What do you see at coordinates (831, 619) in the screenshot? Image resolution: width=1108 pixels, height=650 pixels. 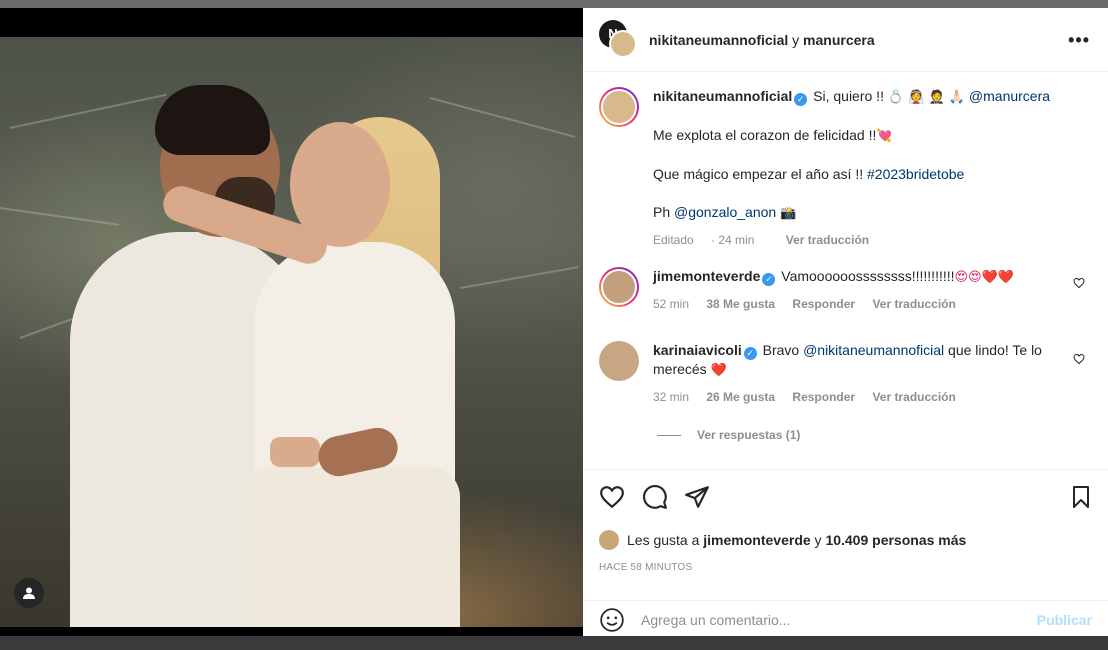 I see `comment-input` at bounding box center [831, 619].